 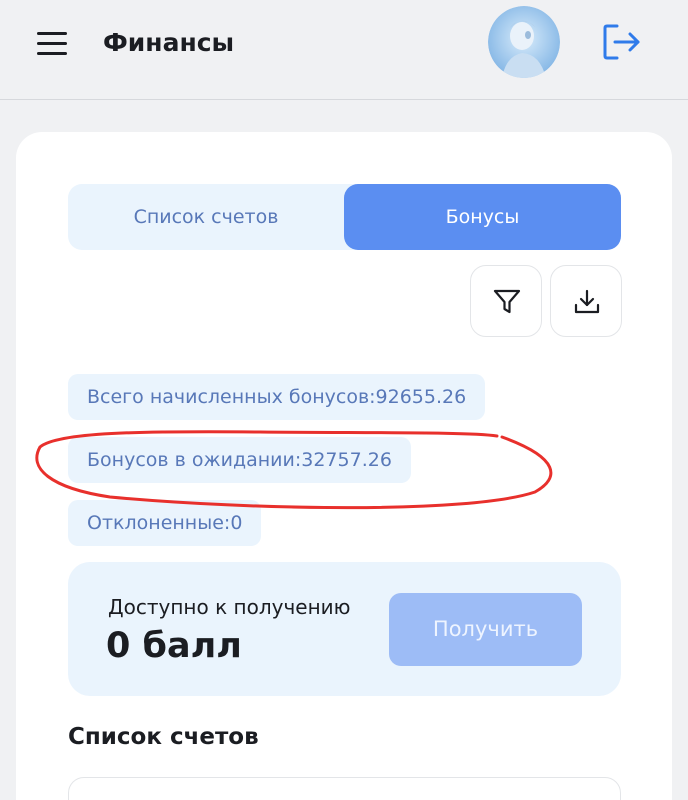 I want to click on avatar, so click(x=524, y=42).